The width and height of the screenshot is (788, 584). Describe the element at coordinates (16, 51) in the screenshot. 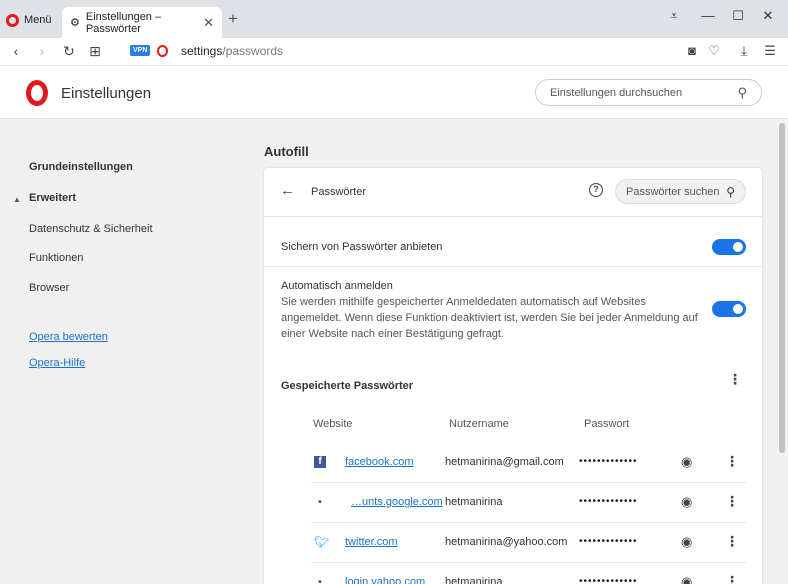

I see `back-icon: ‹` at that location.